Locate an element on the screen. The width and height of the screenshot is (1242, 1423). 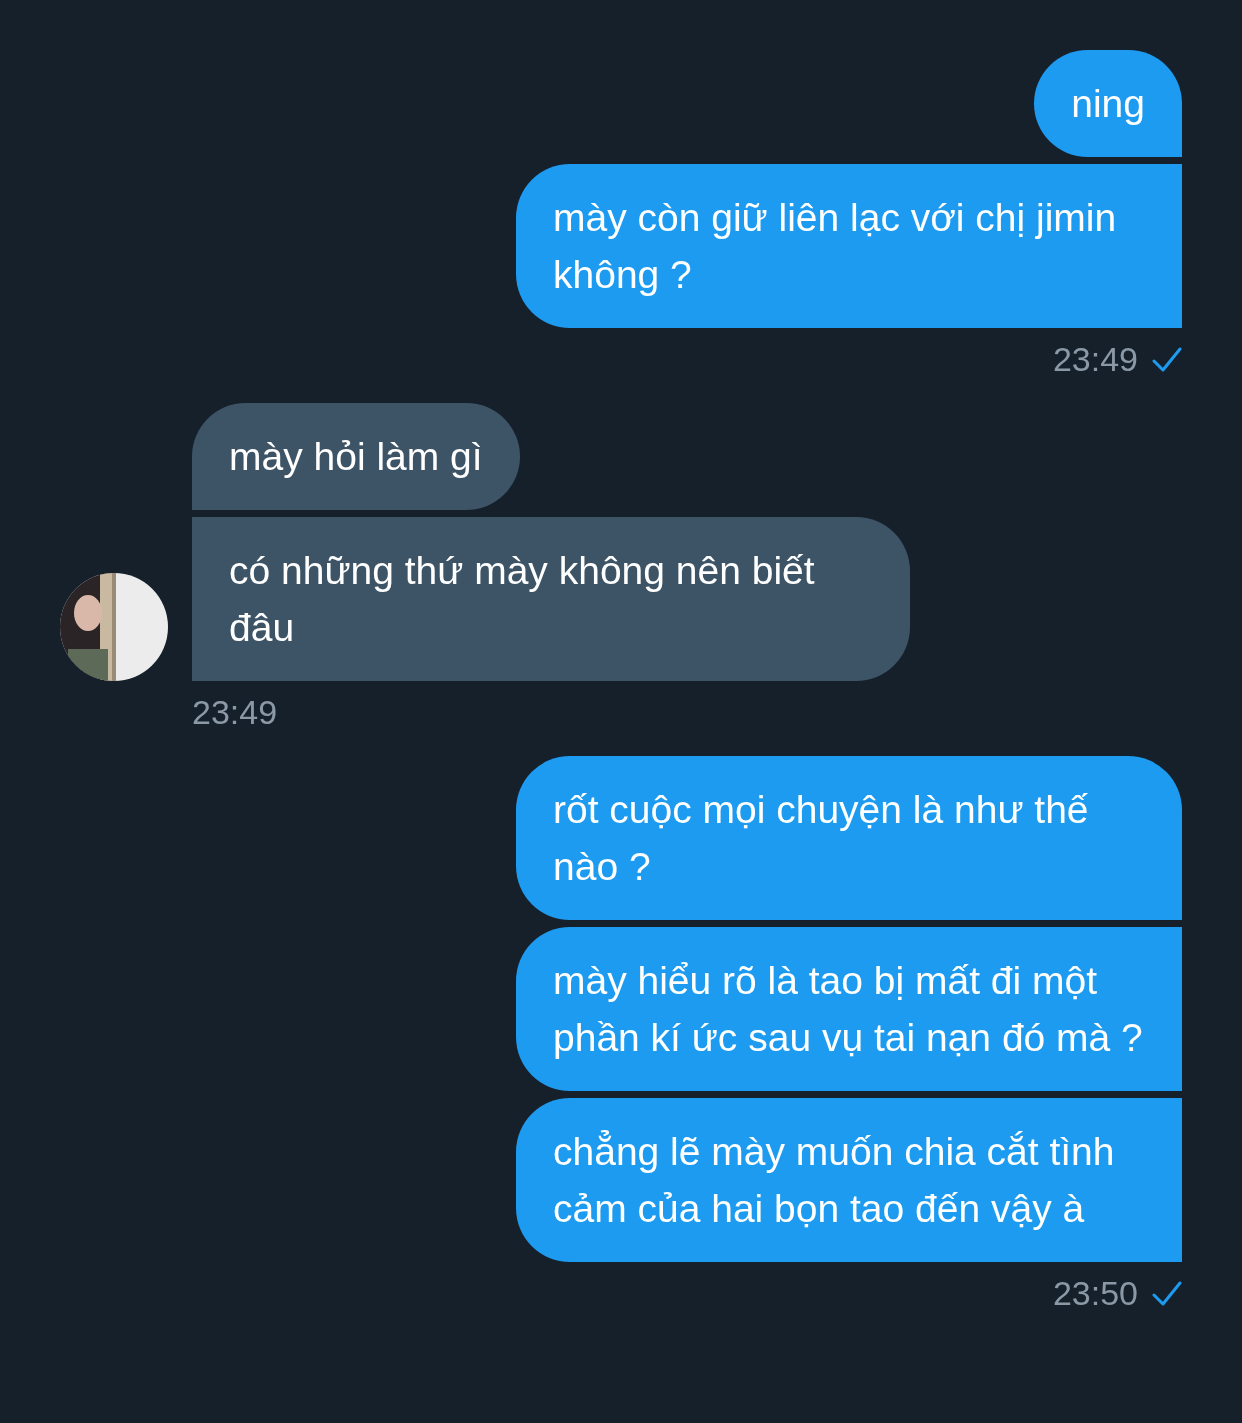
message-bubble: mày hiểu rõ là tao bị mất đi một phần kí ức sau vụ tai nạn đó mà ? is located at coordinates (849, 1009).